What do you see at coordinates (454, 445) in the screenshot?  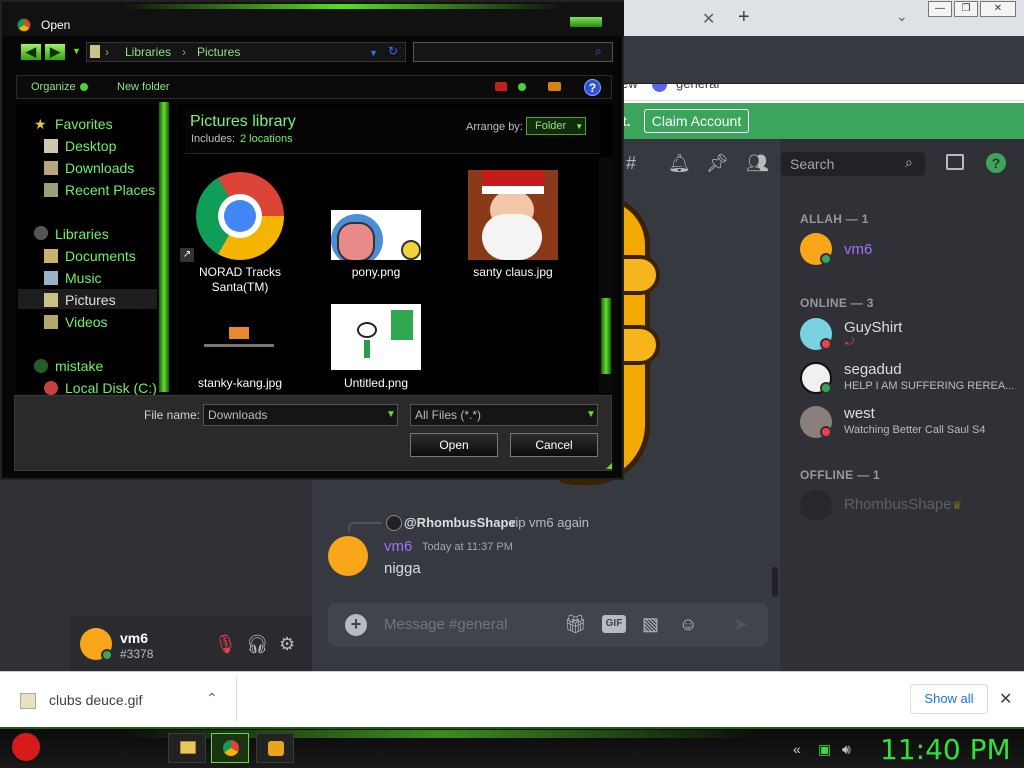 I see `open-button: Open` at bounding box center [454, 445].